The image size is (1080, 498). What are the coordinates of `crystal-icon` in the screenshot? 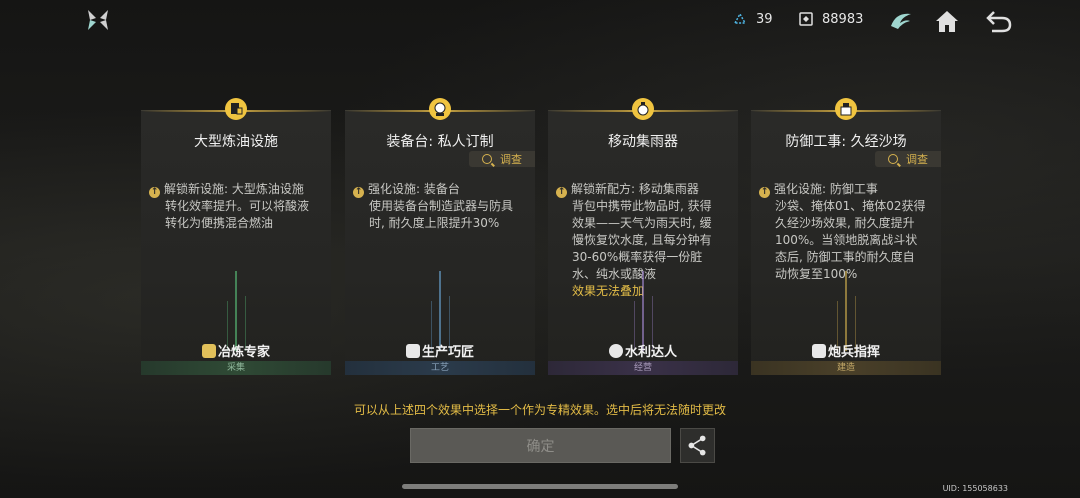 It's located at (740, 18).